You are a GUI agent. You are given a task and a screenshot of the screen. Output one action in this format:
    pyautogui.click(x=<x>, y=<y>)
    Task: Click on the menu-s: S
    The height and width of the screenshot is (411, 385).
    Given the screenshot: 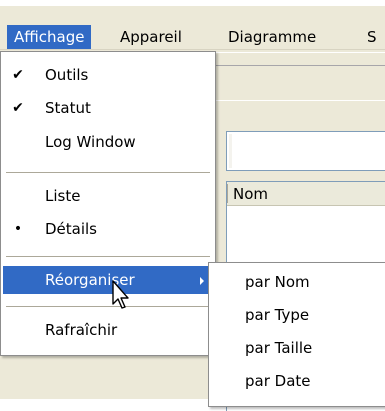 What is the action you would take?
    pyautogui.click(x=372, y=37)
    